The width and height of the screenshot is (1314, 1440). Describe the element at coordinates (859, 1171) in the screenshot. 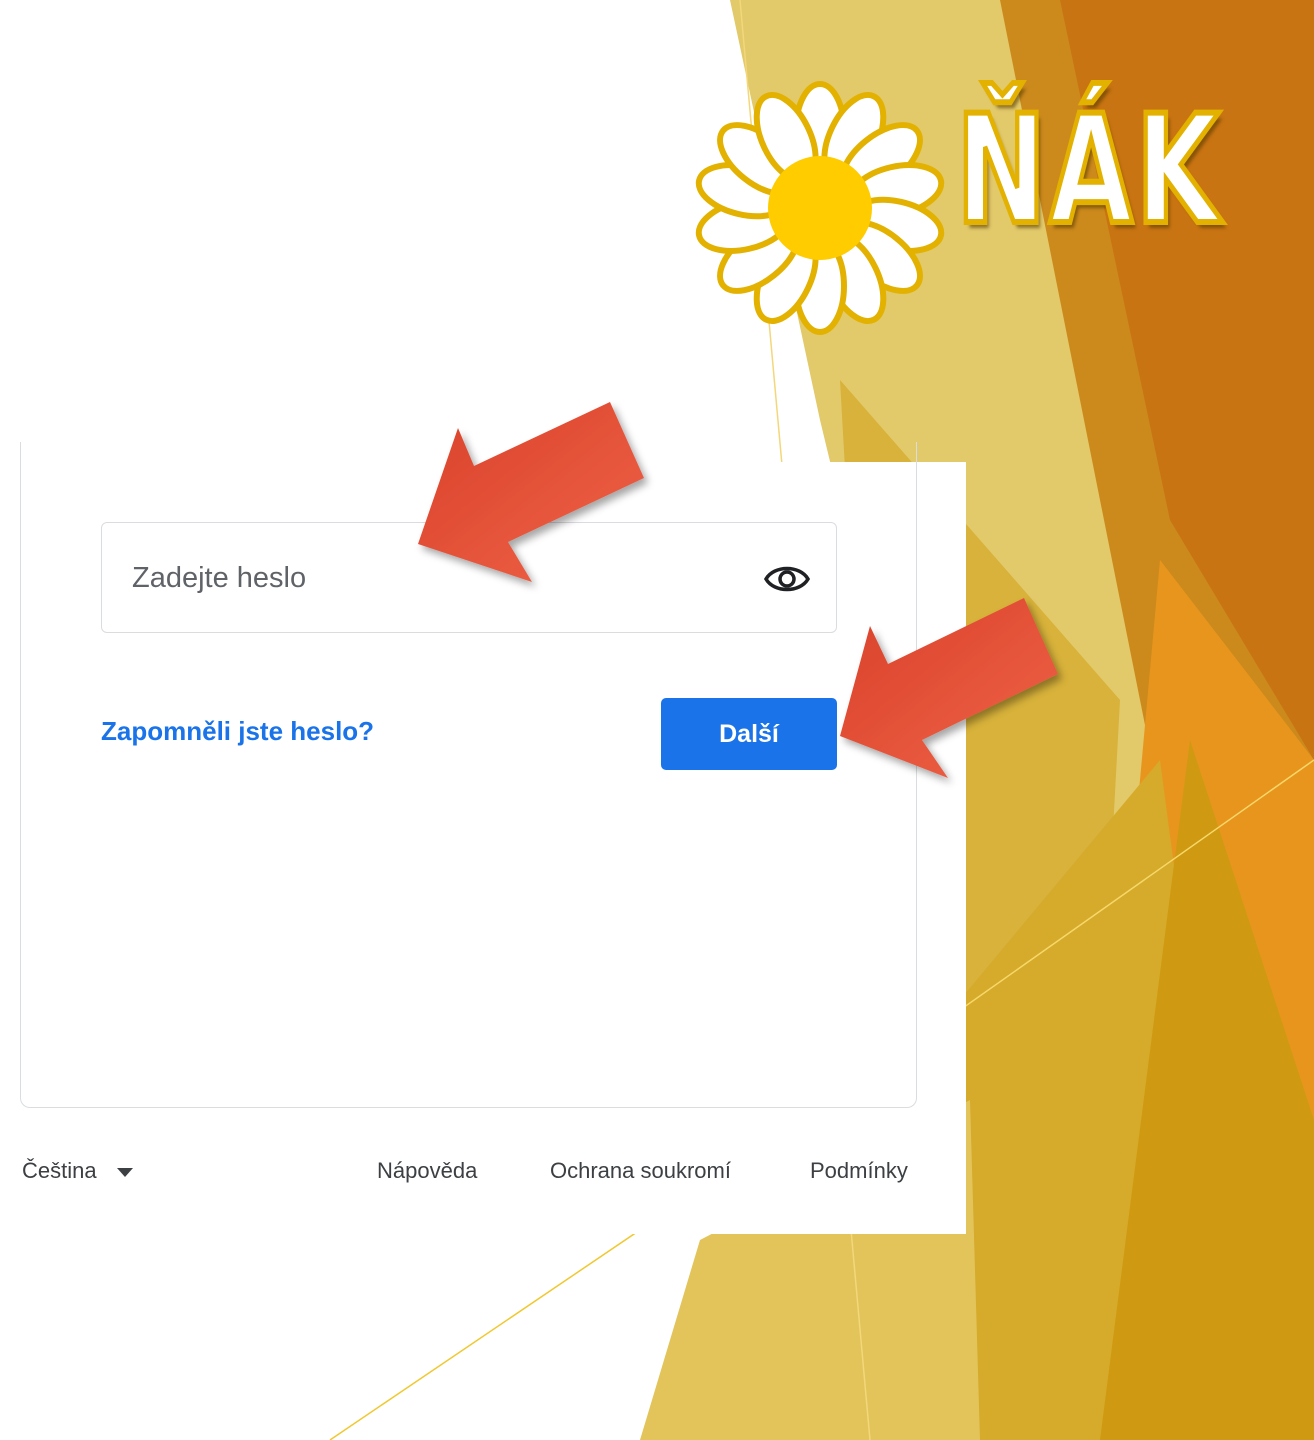

I see `terms-link: Podmínky` at that location.